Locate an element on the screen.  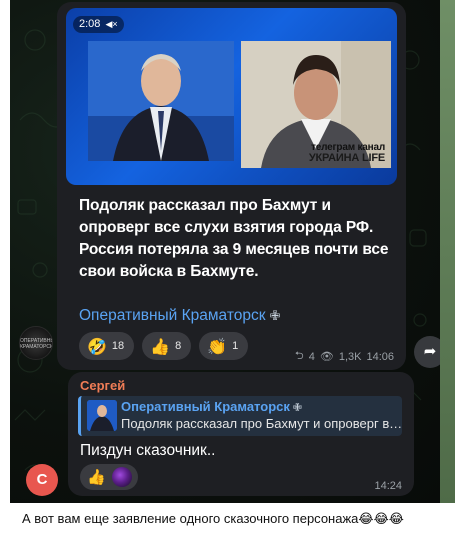
quoted-thumbnail is located at coordinates (102, 415).